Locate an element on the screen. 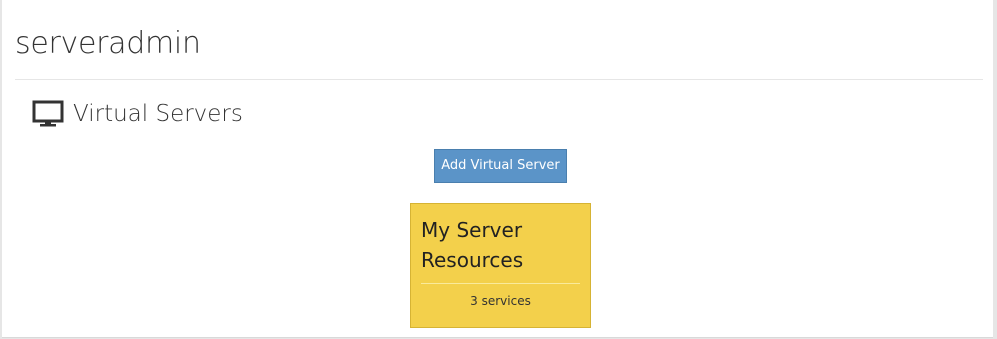 The image size is (997, 339). section-header: Virtual Servers is located at coordinates (137, 114).